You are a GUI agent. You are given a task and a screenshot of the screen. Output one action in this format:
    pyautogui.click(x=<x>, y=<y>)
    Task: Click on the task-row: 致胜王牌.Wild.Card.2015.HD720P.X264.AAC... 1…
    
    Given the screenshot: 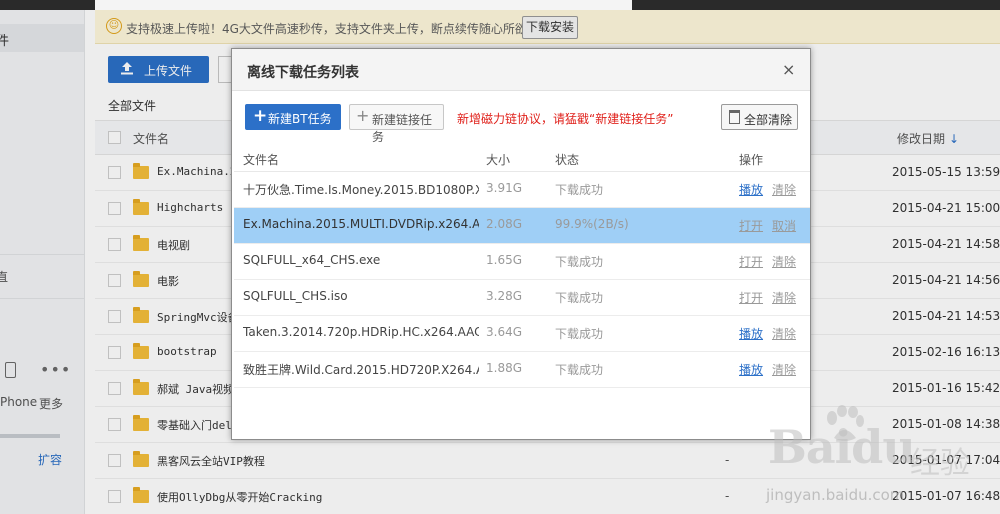 What is the action you would take?
    pyautogui.click(x=522, y=370)
    